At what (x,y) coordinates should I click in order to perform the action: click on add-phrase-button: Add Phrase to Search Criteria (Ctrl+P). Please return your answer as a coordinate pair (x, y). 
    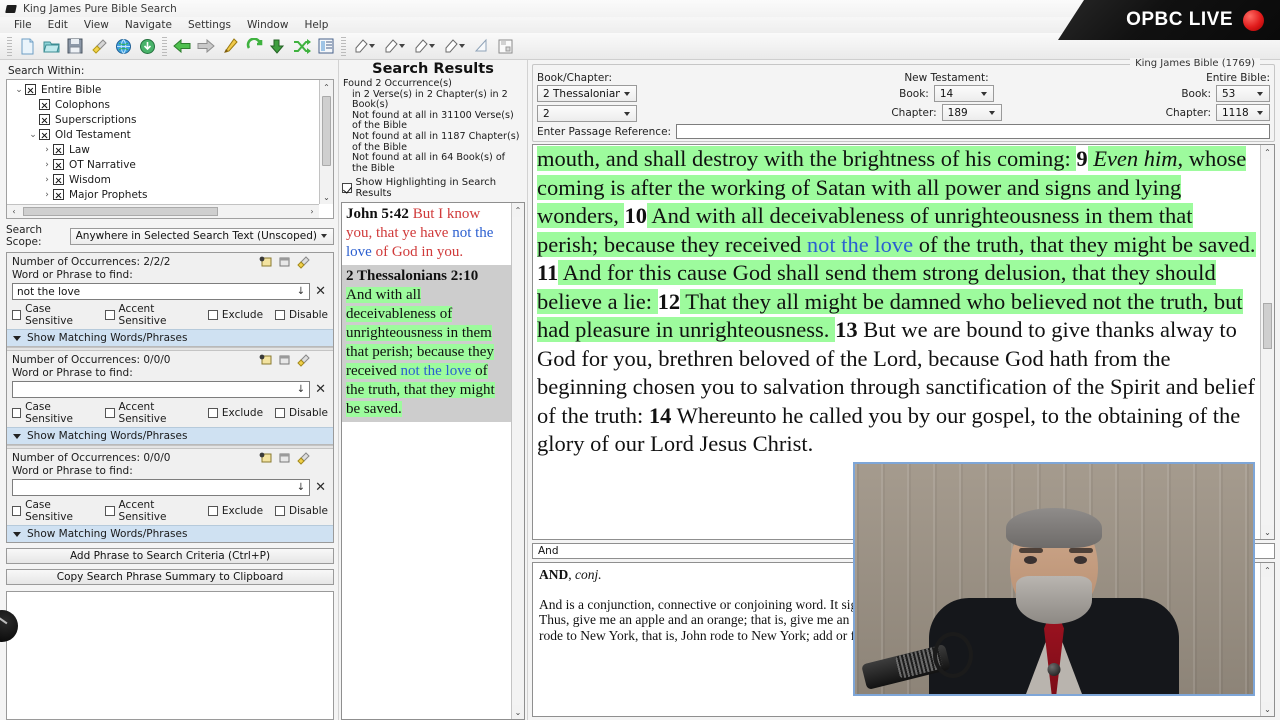
    Looking at the image, I should click on (170, 556).